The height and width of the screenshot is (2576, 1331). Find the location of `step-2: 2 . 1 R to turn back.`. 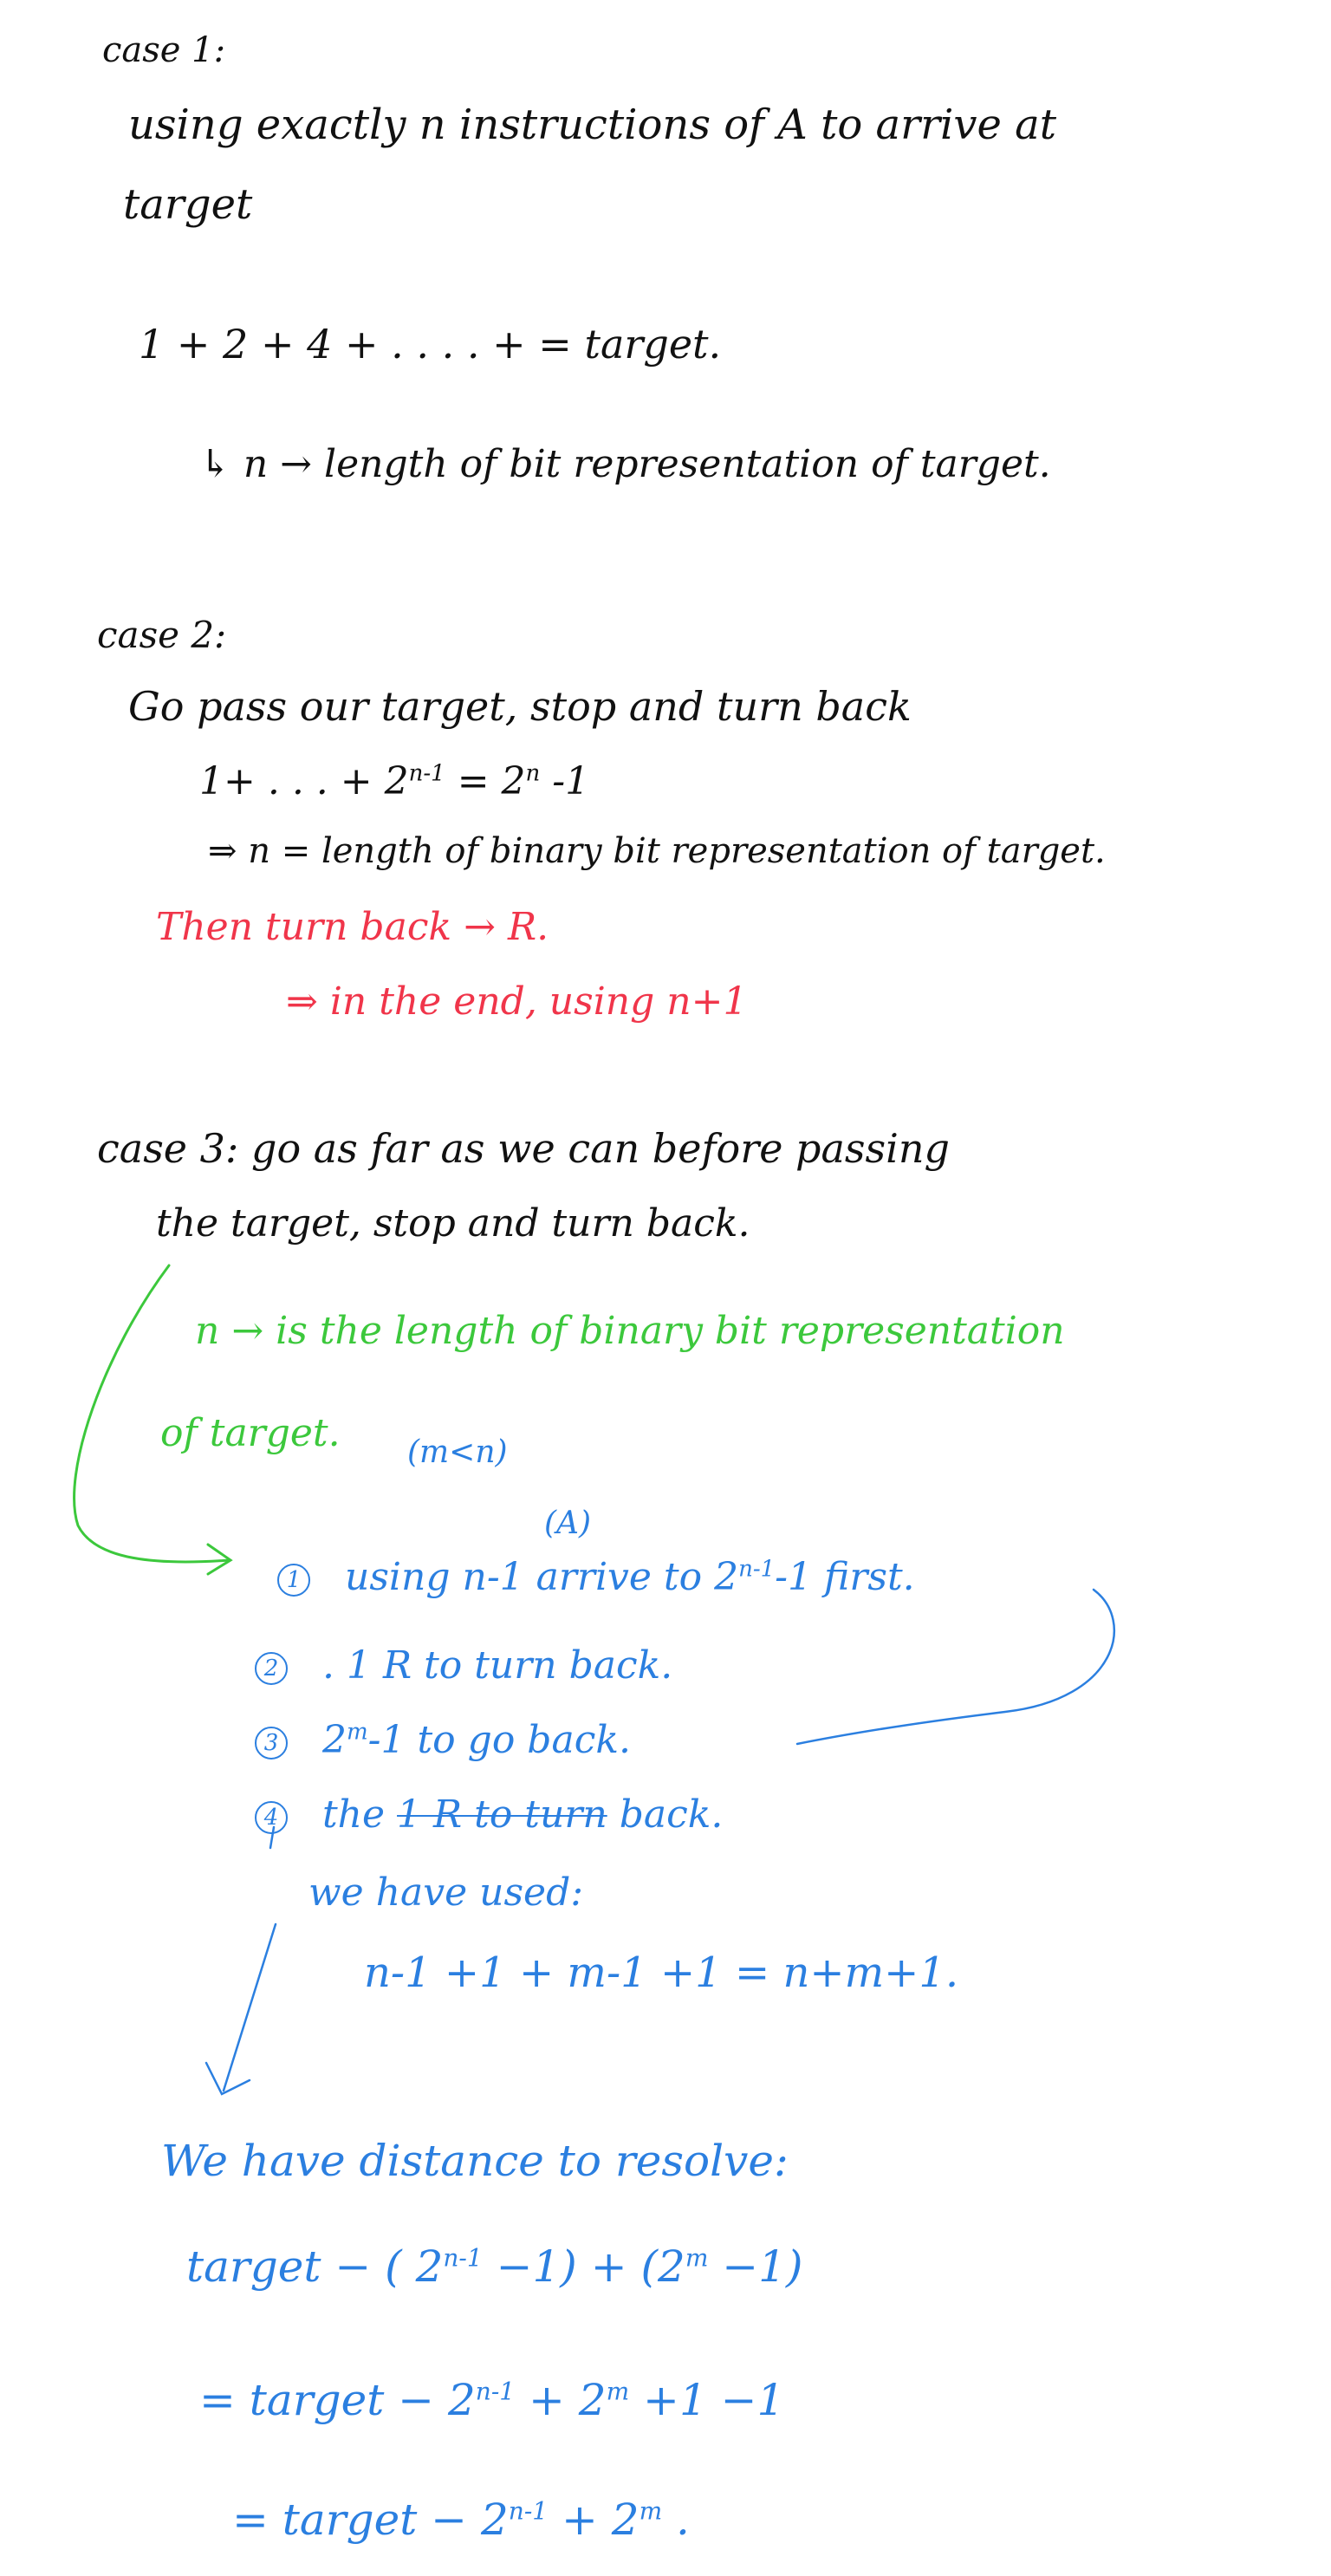

step-2: 2 . 1 R to turn back. is located at coordinates (464, 1665).